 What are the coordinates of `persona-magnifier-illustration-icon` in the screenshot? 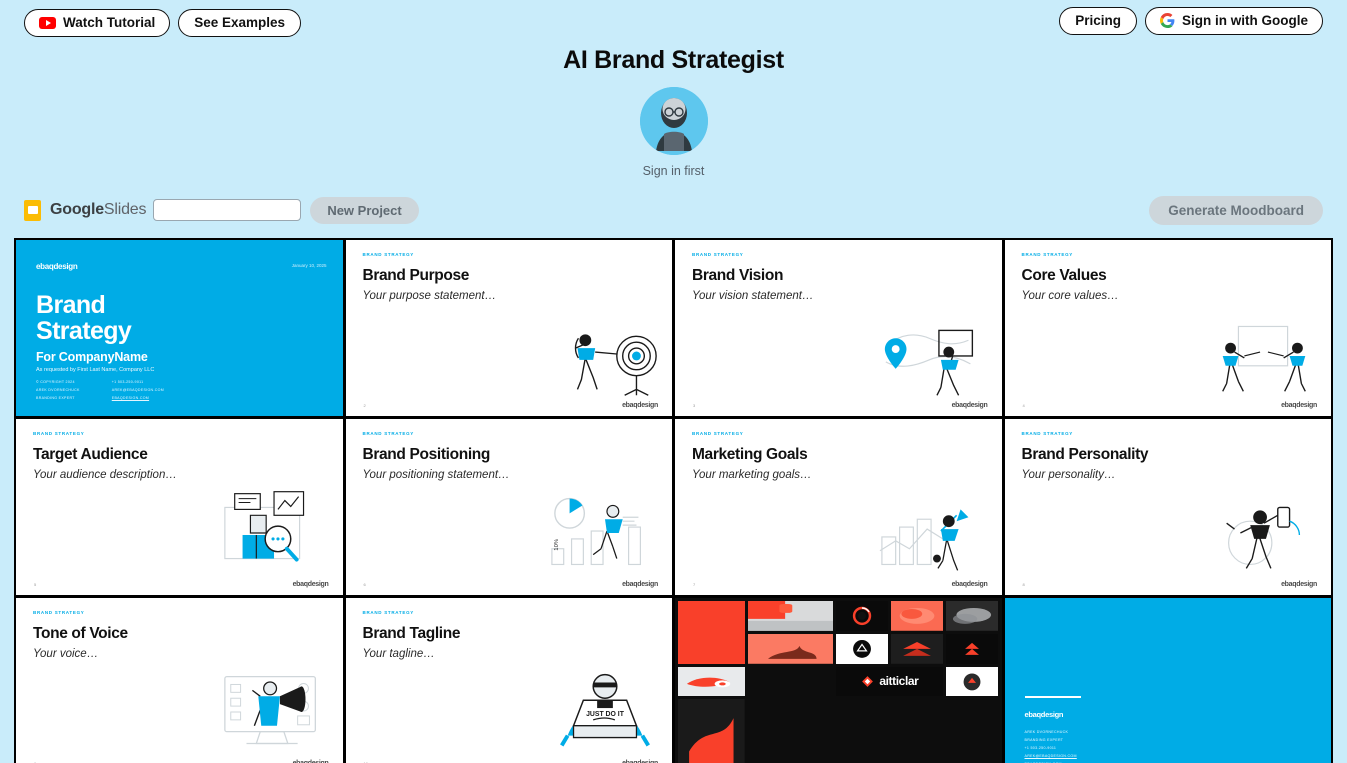 It's located at (263, 526).